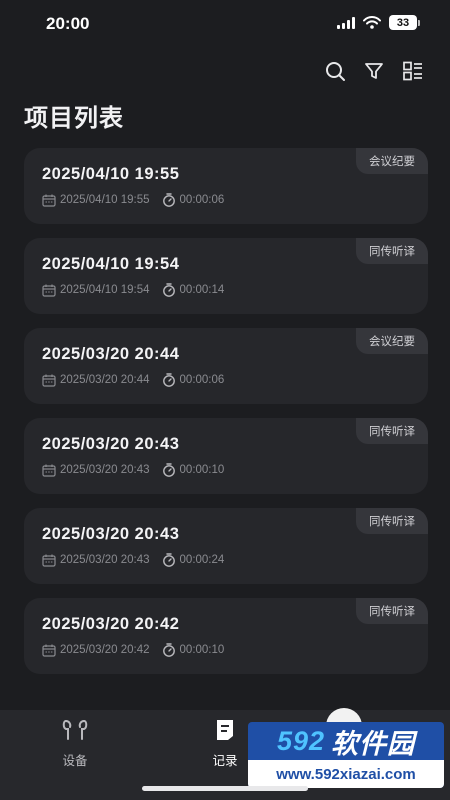 Image resolution: width=450 pixels, height=800 pixels. What do you see at coordinates (225, 730) in the screenshot?
I see `document-icon` at bounding box center [225, 730].